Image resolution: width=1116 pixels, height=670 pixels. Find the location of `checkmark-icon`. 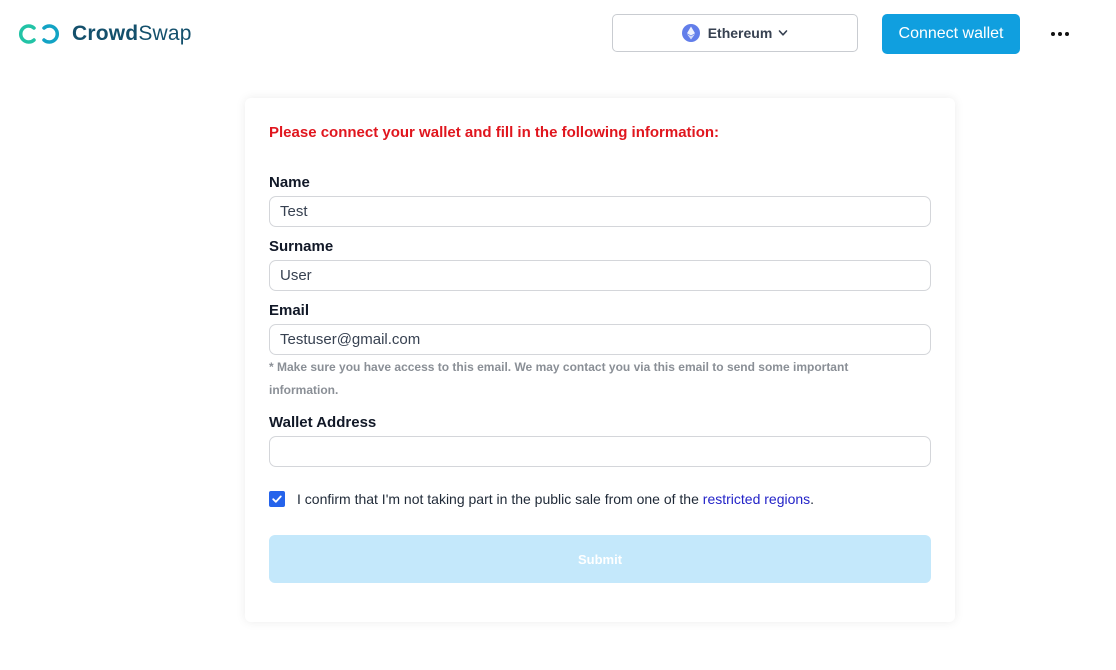

checkmark-icon is located at coordinates (277, 499).